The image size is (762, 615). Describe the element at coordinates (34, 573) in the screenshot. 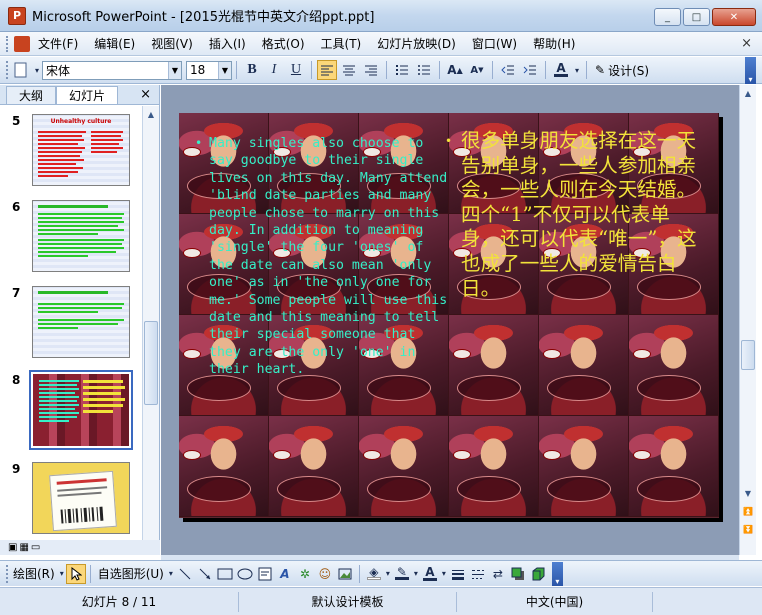

I see `draw-menu-button: 绘图(R)` at that location.